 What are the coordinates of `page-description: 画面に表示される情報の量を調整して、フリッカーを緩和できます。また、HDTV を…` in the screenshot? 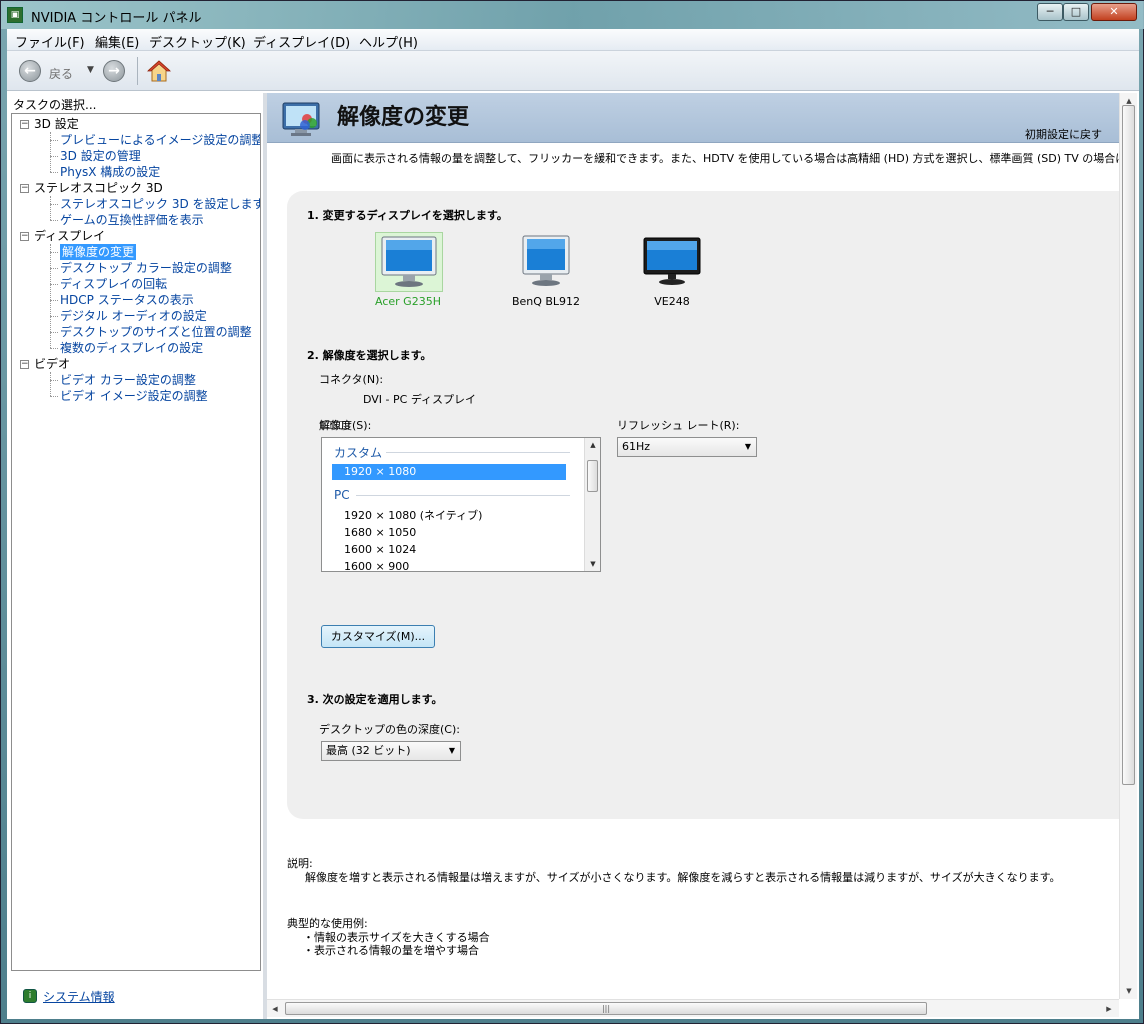 It's located at (725, 158).